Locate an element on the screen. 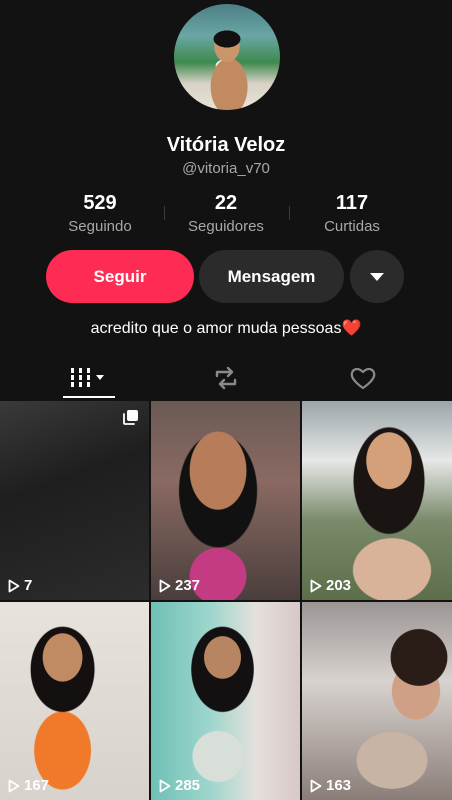 This screenshot has height=800, width=452. view-count: 7 is located at coordinates (20, 585).